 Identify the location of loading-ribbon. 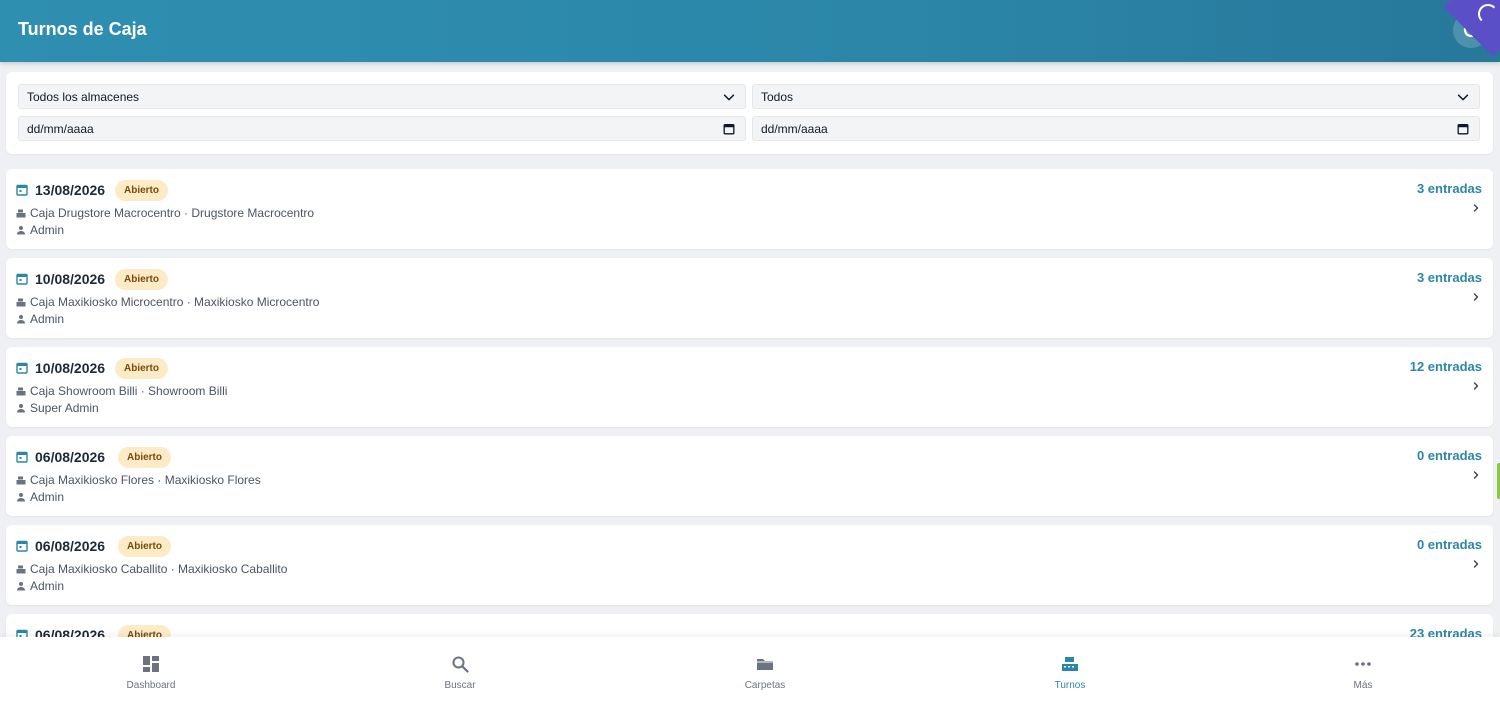
(1470, 31).